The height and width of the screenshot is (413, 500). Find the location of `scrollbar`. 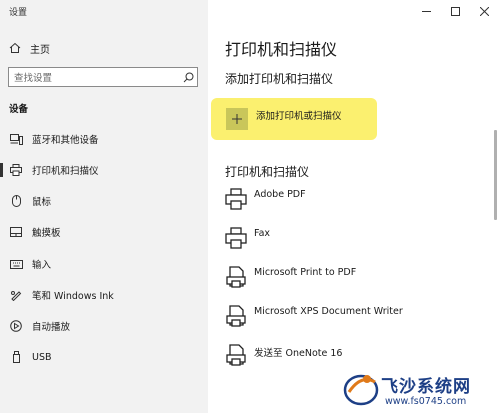

scrollbar is located at coordinates (495, 175).